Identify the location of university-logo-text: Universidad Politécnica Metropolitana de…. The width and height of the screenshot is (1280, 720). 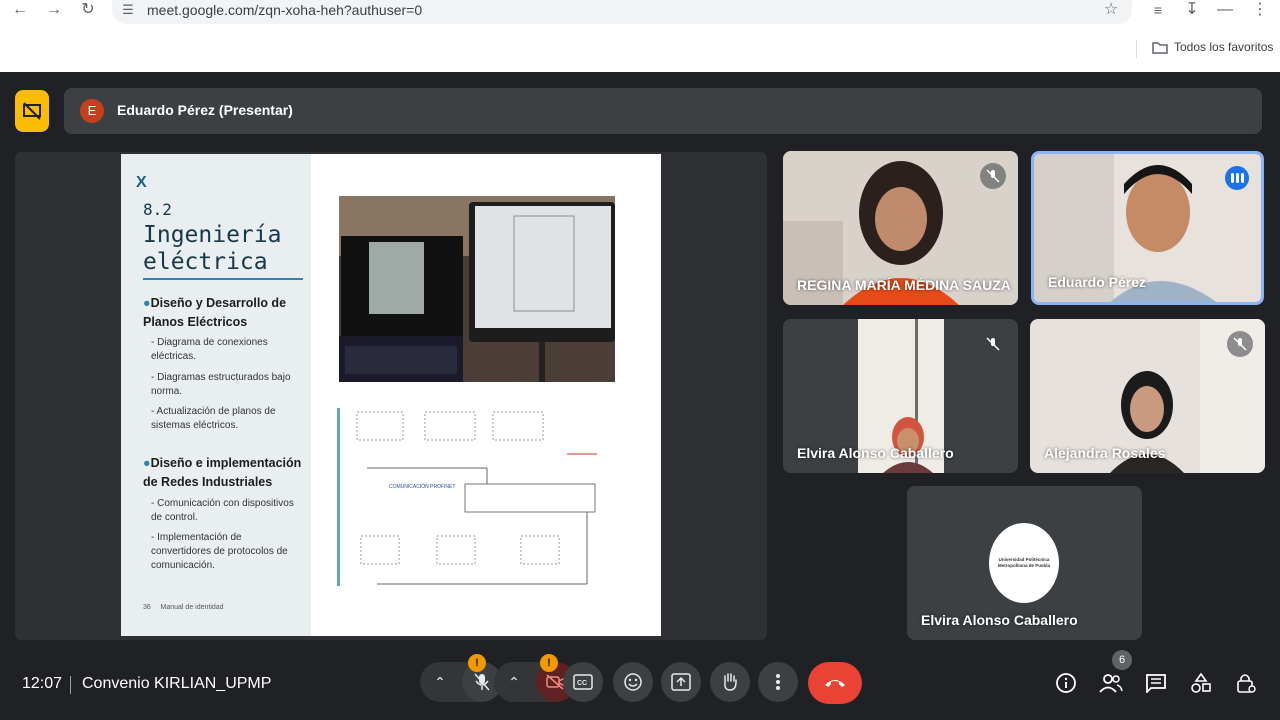
(1023, 562).